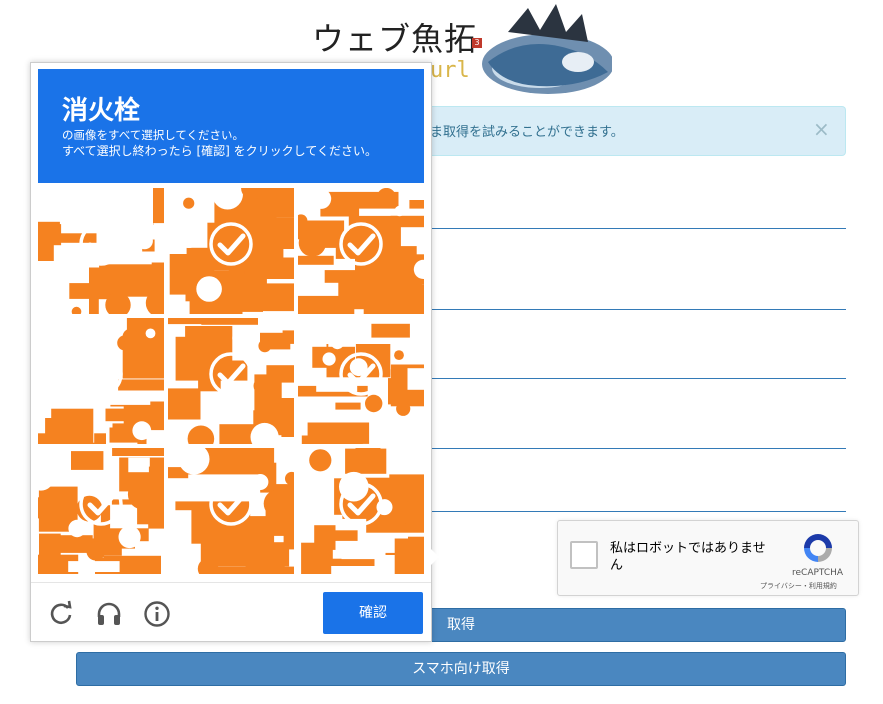 This screenshot has width=883, height=704. What do you see at coordinates (461, 669) in the screenshot?
I see `mobile-get-button: スマホ向け取得` at bounding box center [461, 669].